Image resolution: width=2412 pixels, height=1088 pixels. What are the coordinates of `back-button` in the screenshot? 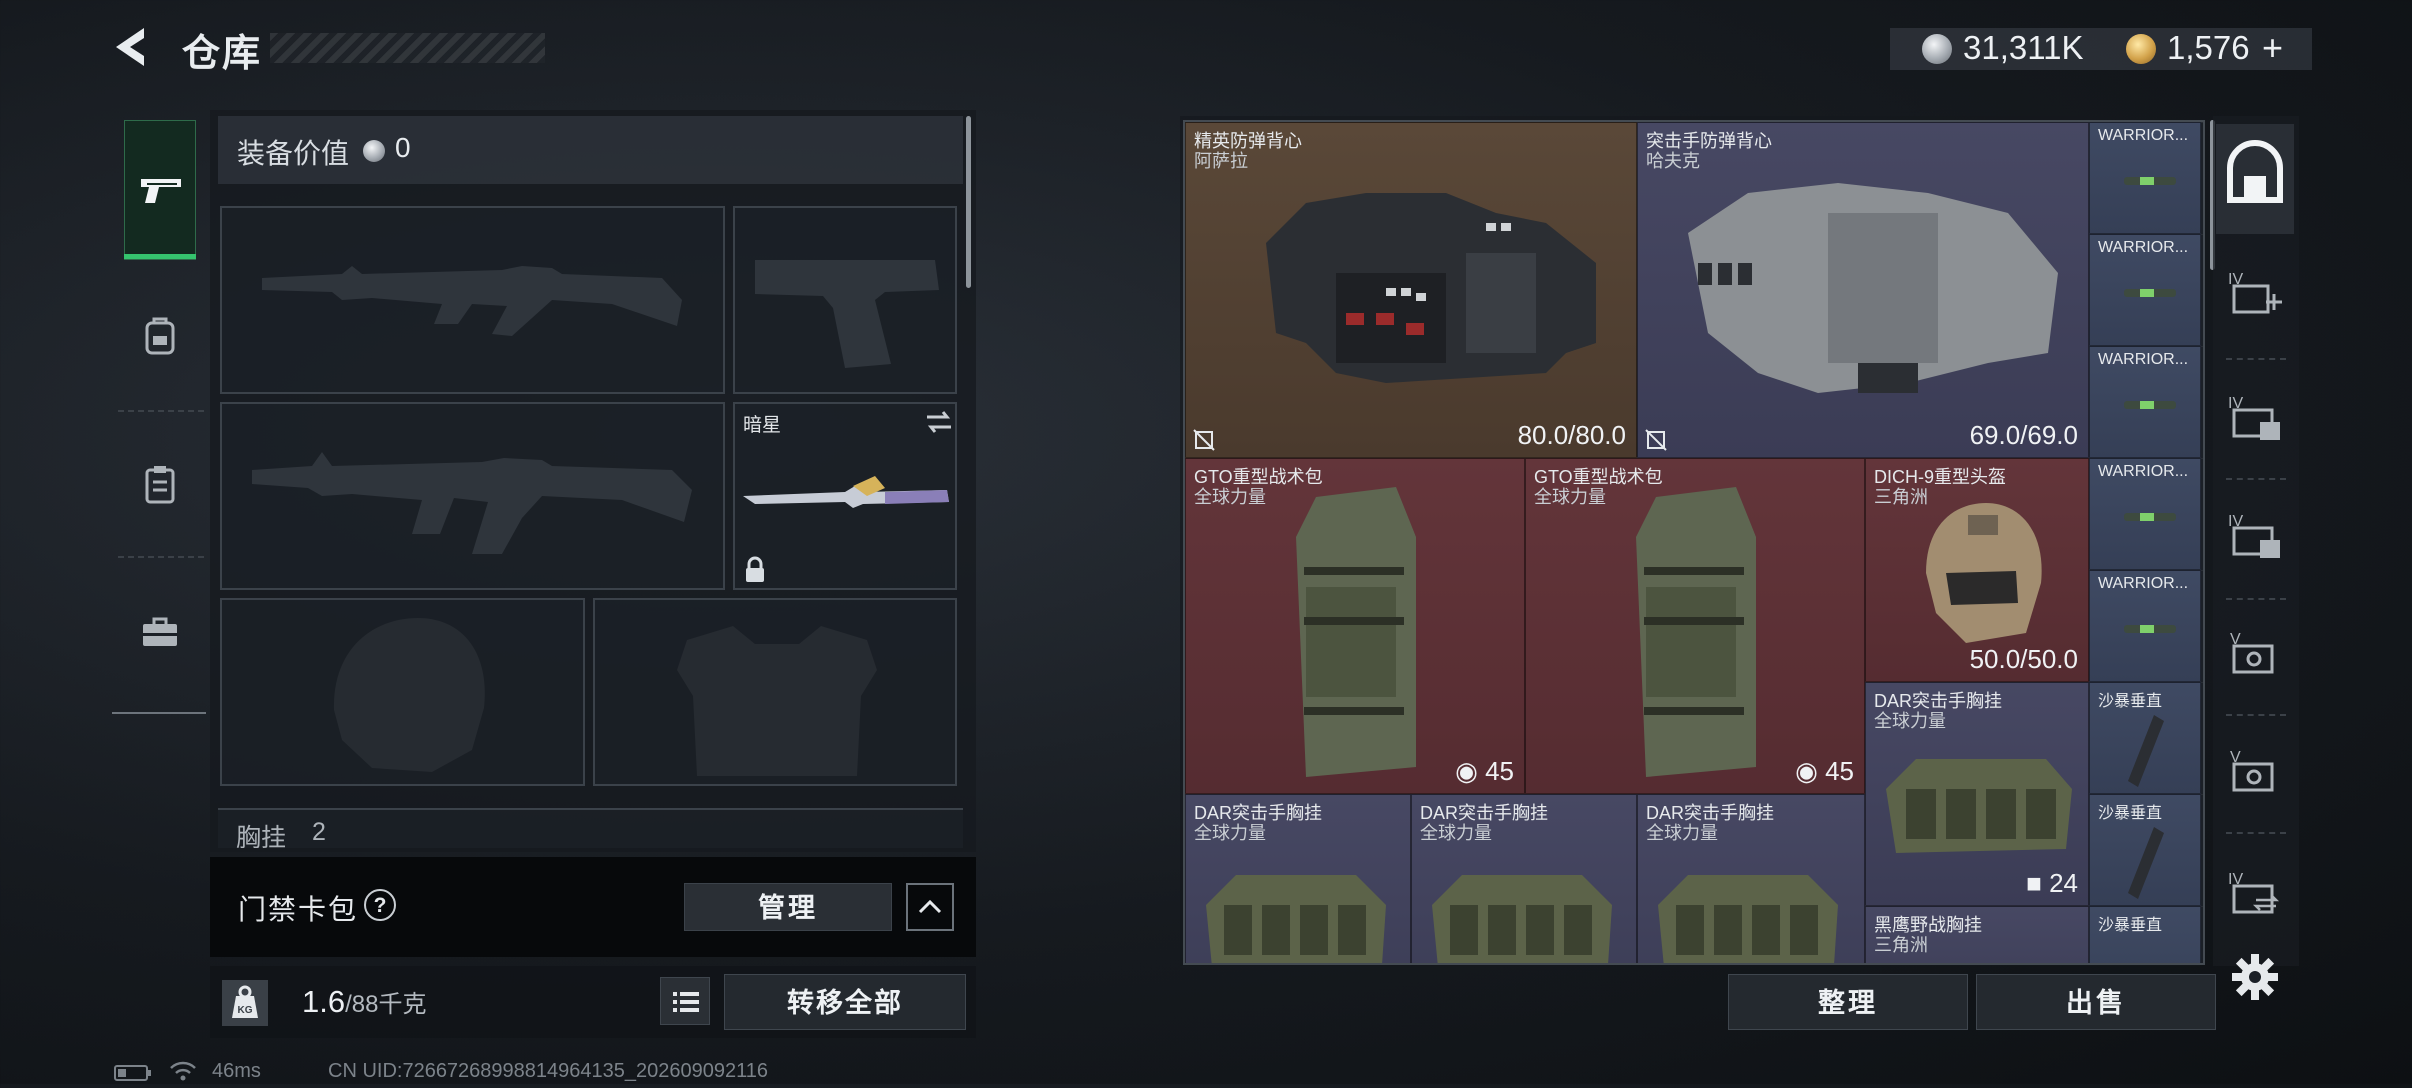 It's located at (133, 47).